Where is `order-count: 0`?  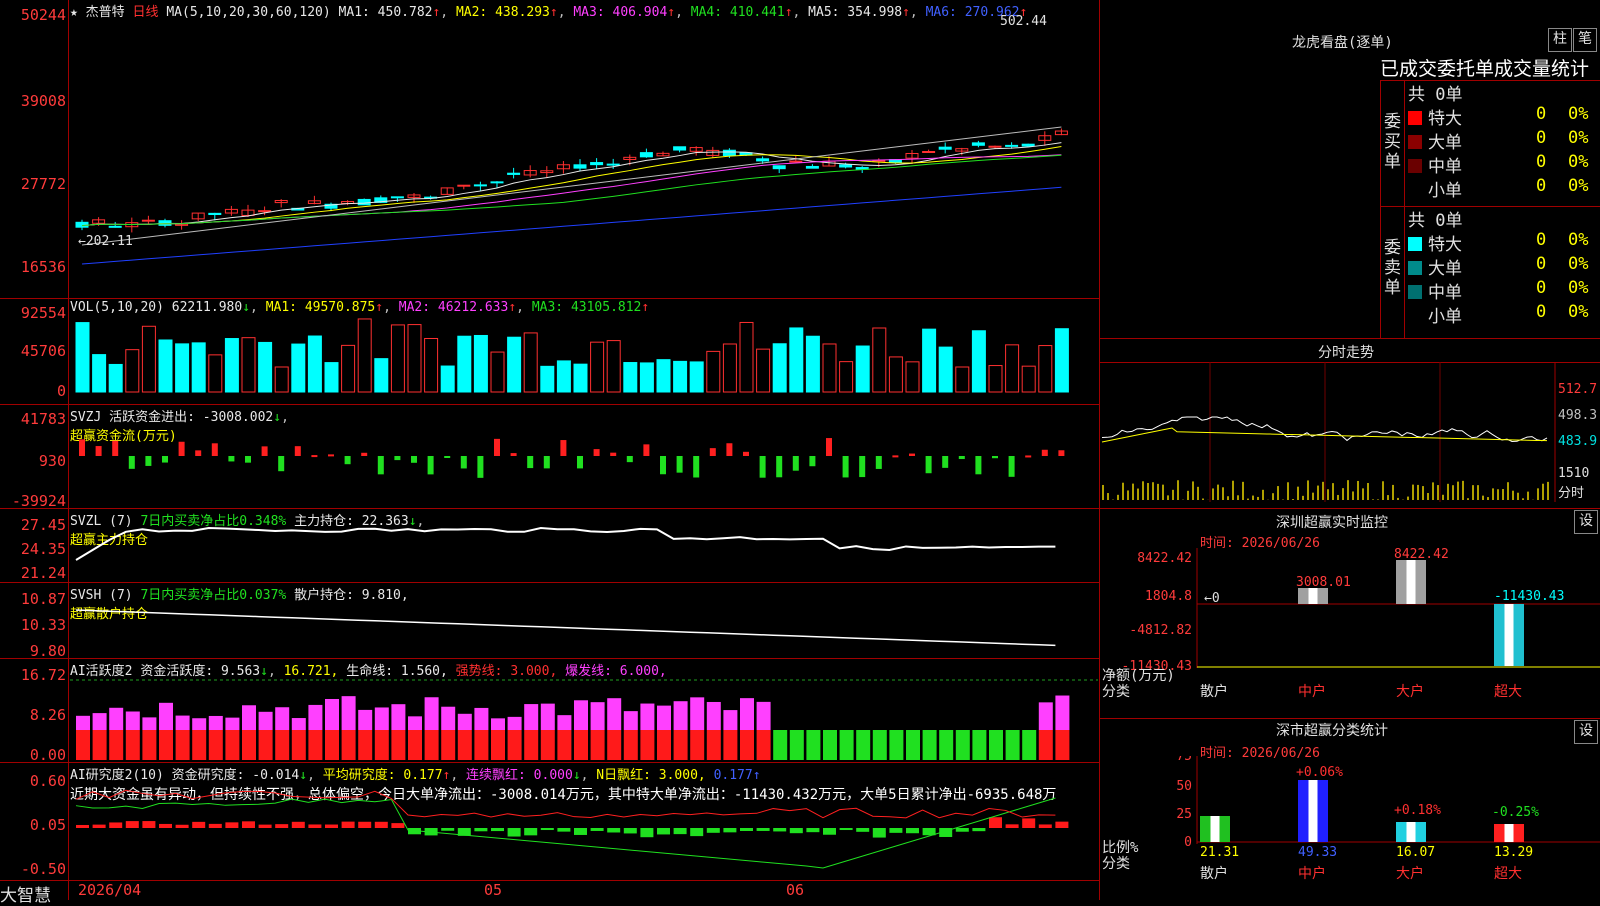
order-count: 0 is located at coordinates (1541, 312).